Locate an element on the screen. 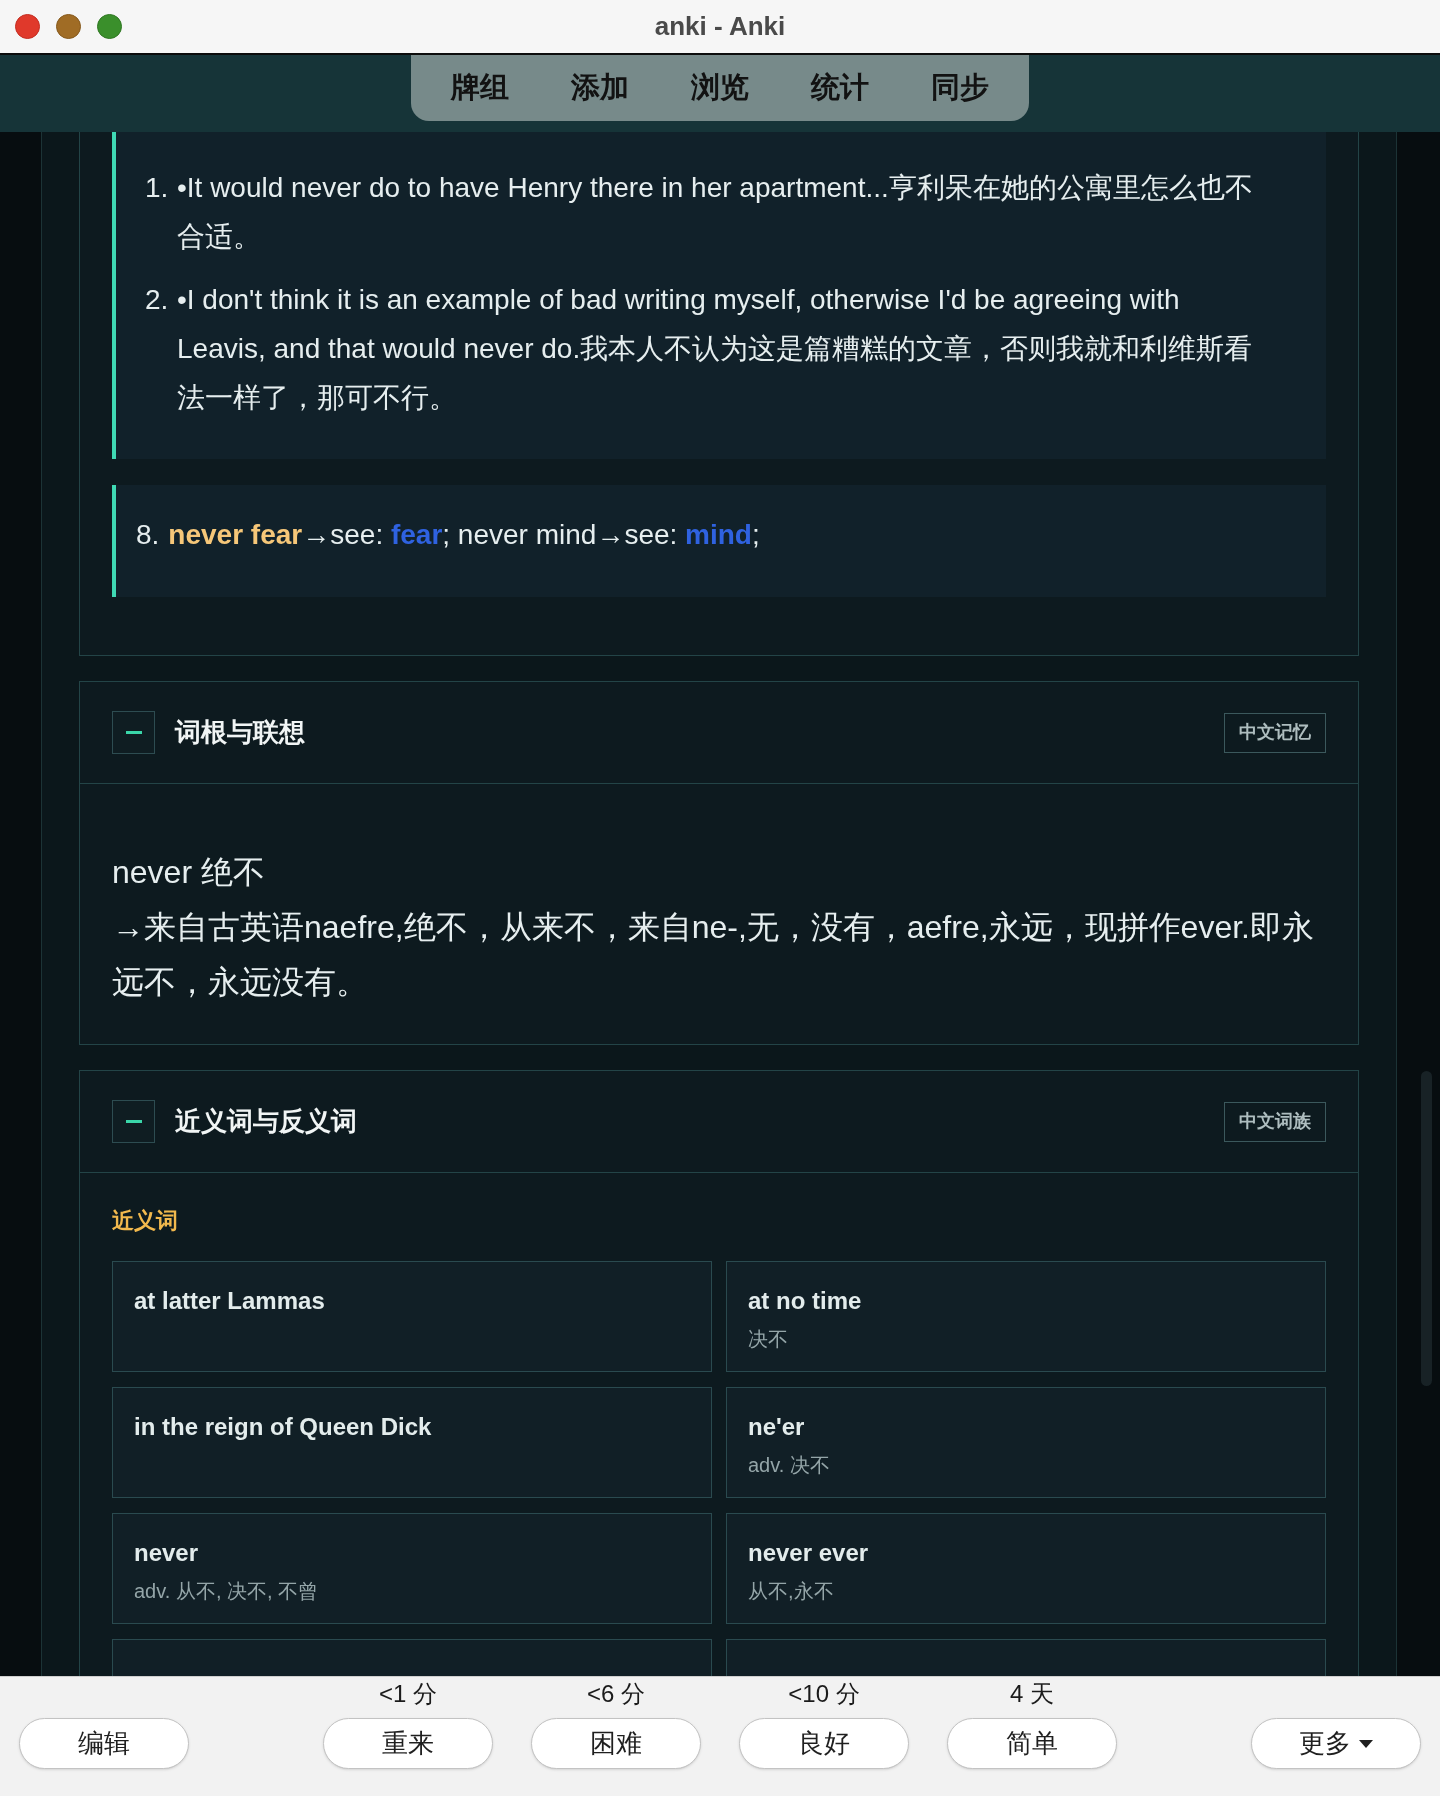  edit-button: 编辑 is located at coordinates (104, 1743).